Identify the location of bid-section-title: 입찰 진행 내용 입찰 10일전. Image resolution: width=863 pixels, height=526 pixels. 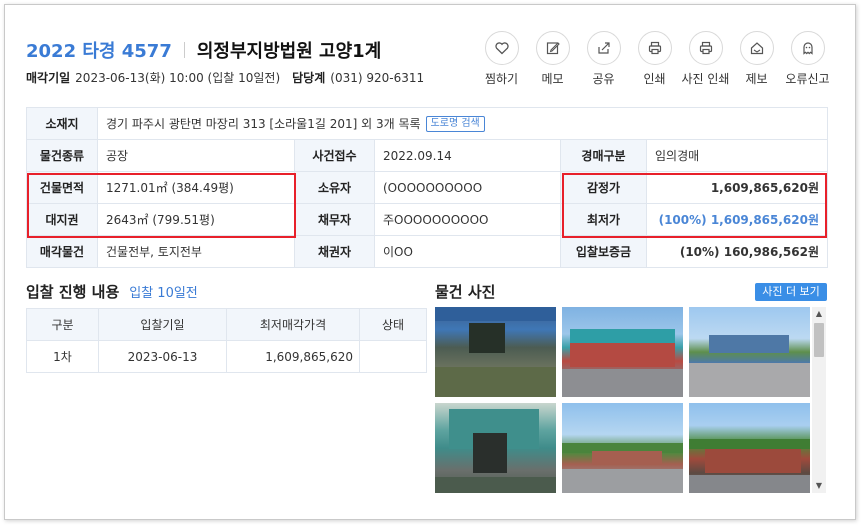
(112, 291).